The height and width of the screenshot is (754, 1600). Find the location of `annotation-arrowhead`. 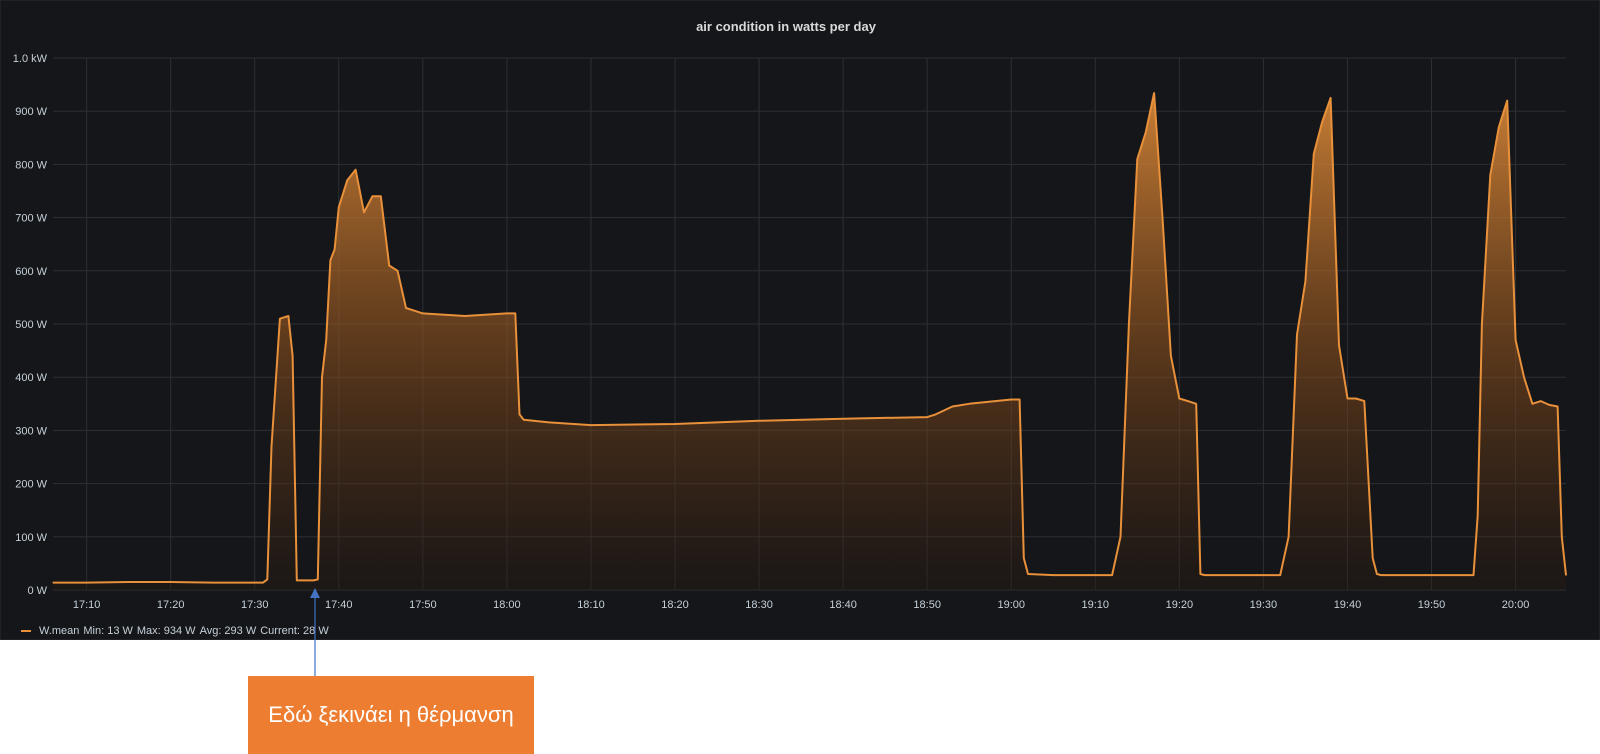

annotation-arrowhead is located at coordinates (315, 593).